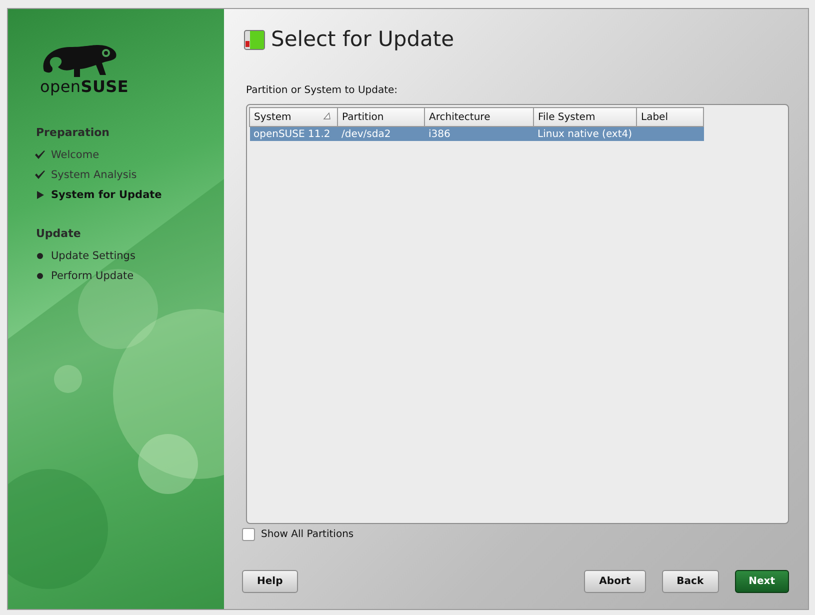 This screenshot has width=815, height=615. What do you see at coordinates (690, 581) in the screenshot?
I see `dialog-button: Back` at bounding box center [690, 581].